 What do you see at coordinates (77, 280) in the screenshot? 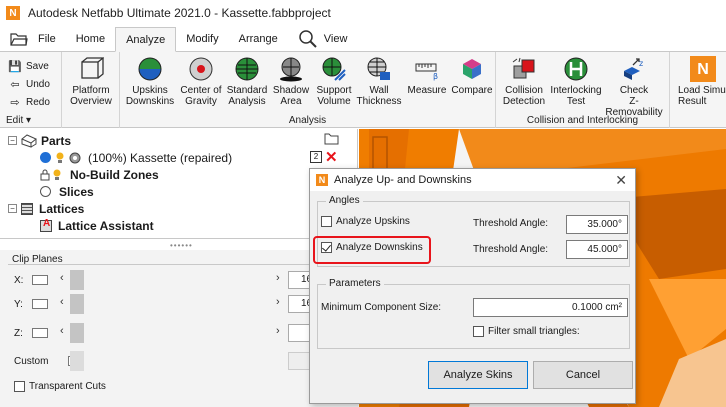
I see `clip-x-slider-thumb` at bounding box center [77, 280].